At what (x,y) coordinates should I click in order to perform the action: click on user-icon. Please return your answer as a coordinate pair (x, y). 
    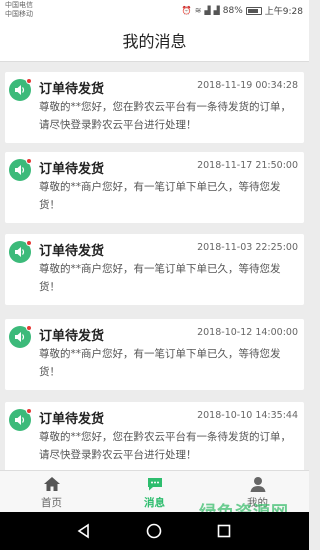
    Looking at the image, I should click on (258, 484).